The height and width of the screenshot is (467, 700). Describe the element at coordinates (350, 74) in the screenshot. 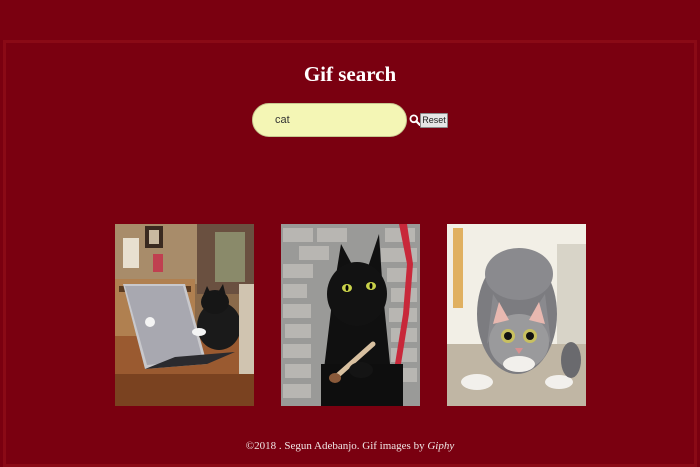

I see `page-title: Gif search` at that location.